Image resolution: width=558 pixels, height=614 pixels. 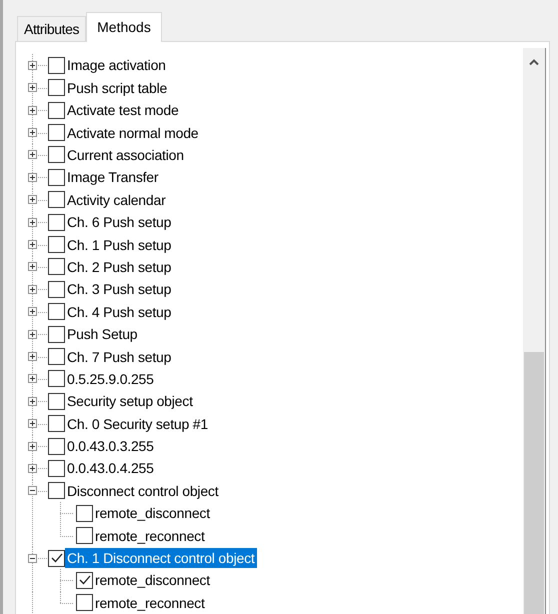 What do you see at coordinates (119, 266) in the screenshot?
I see `tree-item: Ch. 2 Push setup` at bounding box center [119, 266].